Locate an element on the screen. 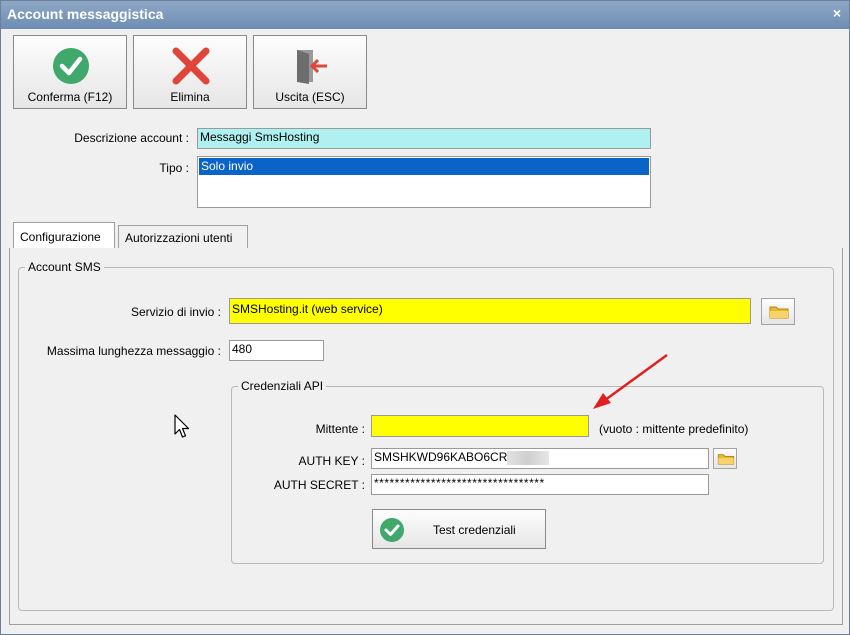 This screenshot has width=850, height=635. account-sms-group-title: Account SMS is located at coordinates (64, 267).